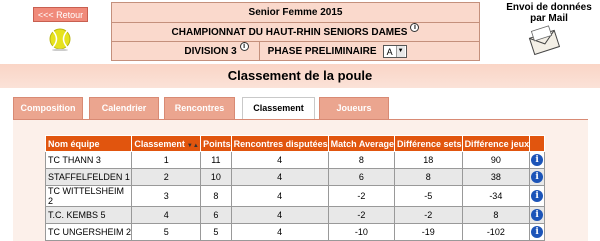  I want to click on col-header-rank-label: Classement, so click(159, 143).